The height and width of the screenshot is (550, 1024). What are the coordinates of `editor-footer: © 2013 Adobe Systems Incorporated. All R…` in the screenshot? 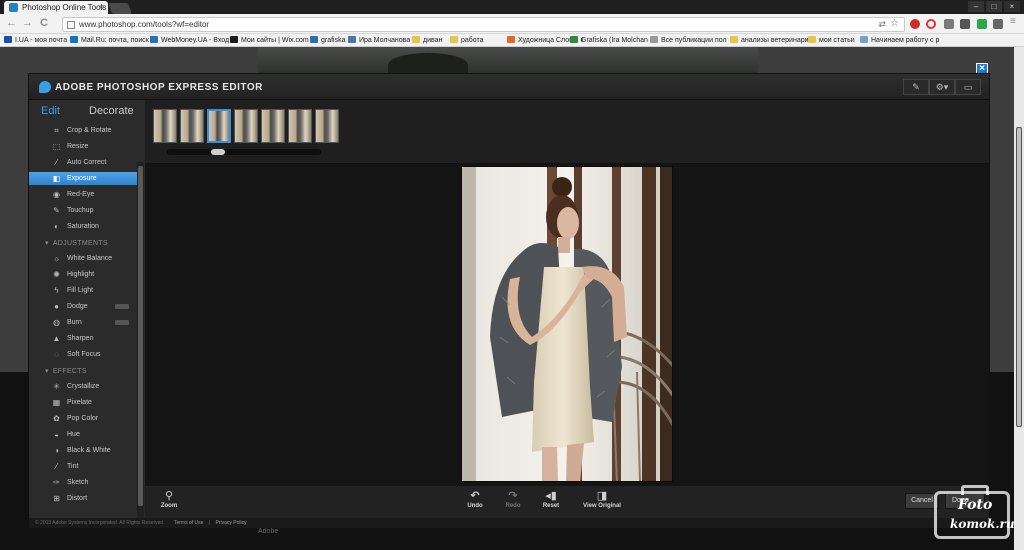 It's located at (509, 523).